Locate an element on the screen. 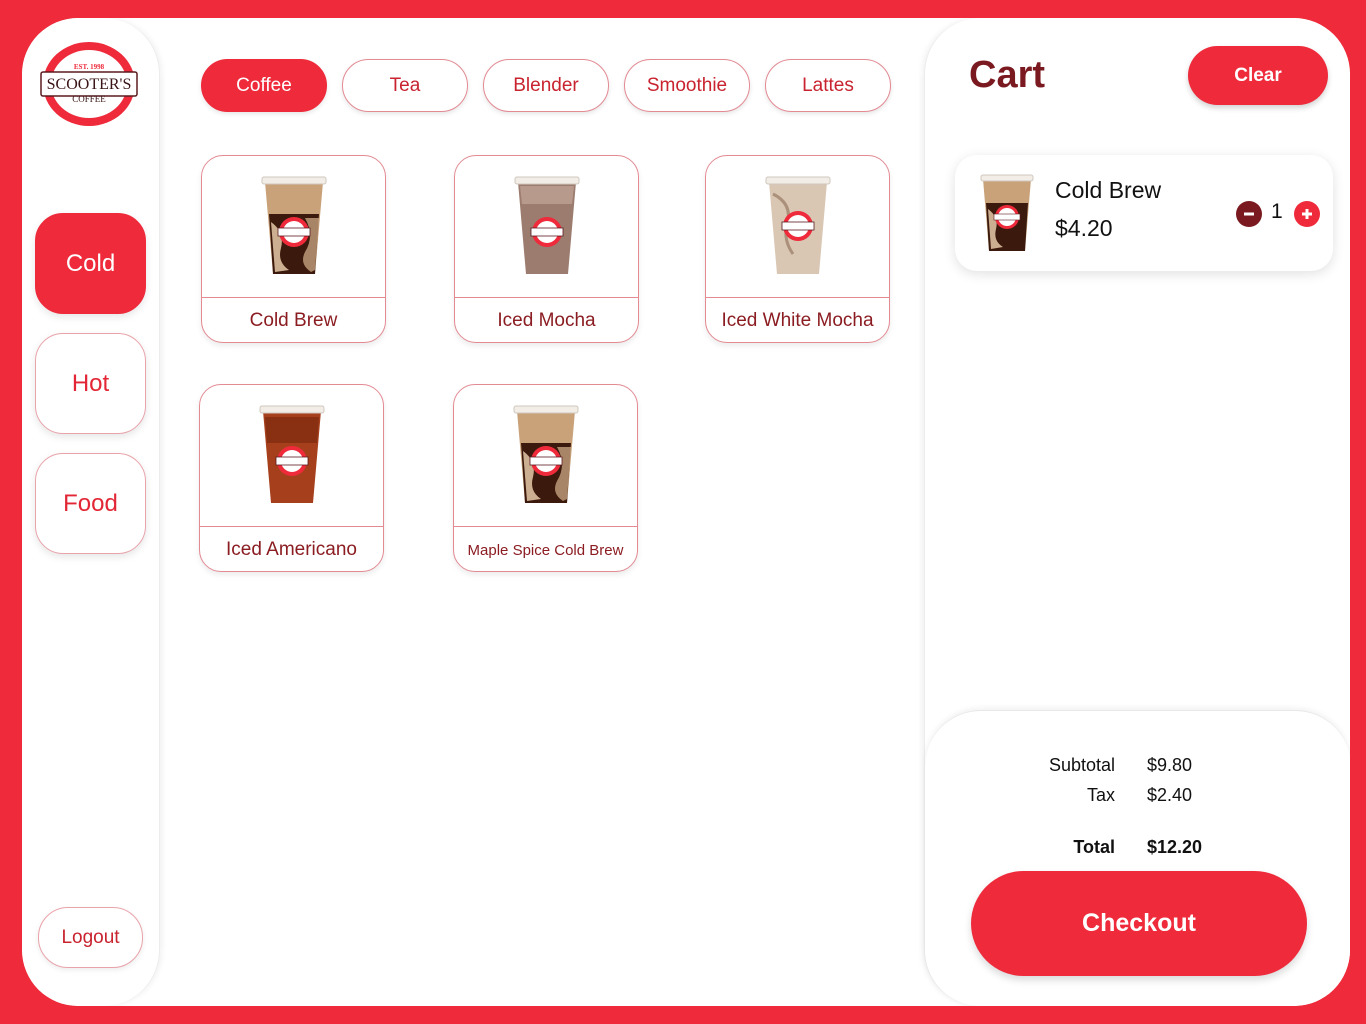  cart-item-name: Cold Brew is located at coordinates (1108, 190).